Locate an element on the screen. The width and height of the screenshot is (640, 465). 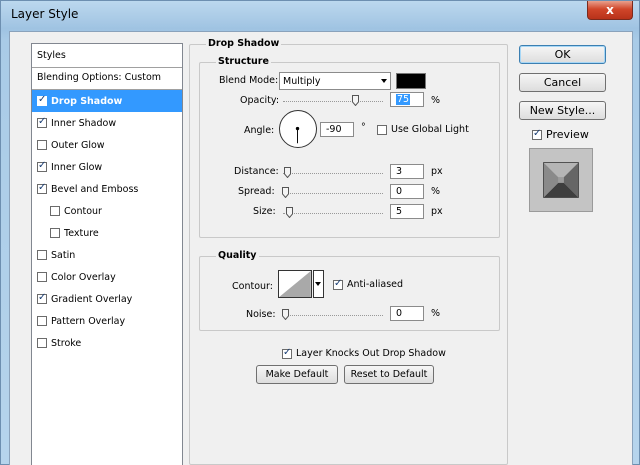
styles-header: Styles is located at coordinates (107, 56).